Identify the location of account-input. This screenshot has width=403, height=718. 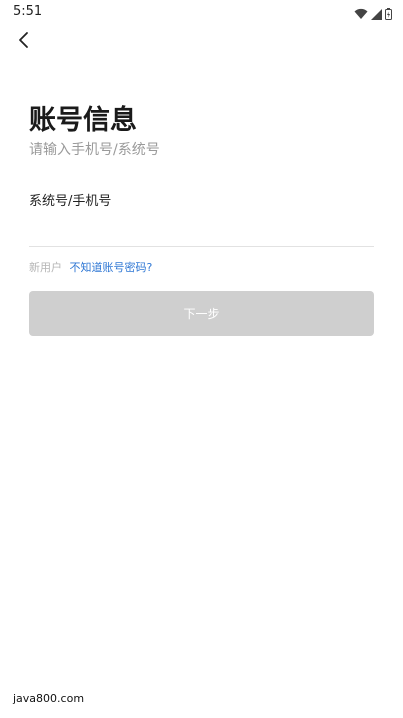
(201, 230).